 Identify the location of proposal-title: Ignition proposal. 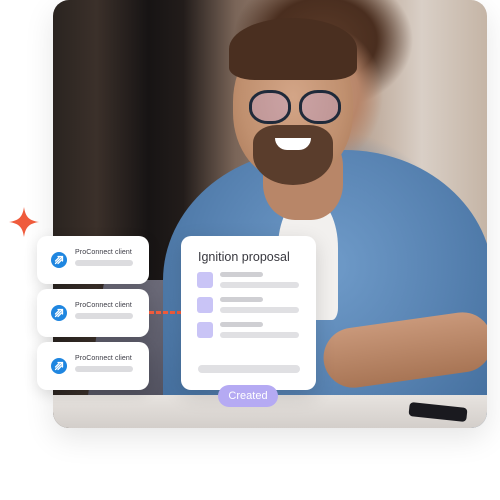
(244, 257).